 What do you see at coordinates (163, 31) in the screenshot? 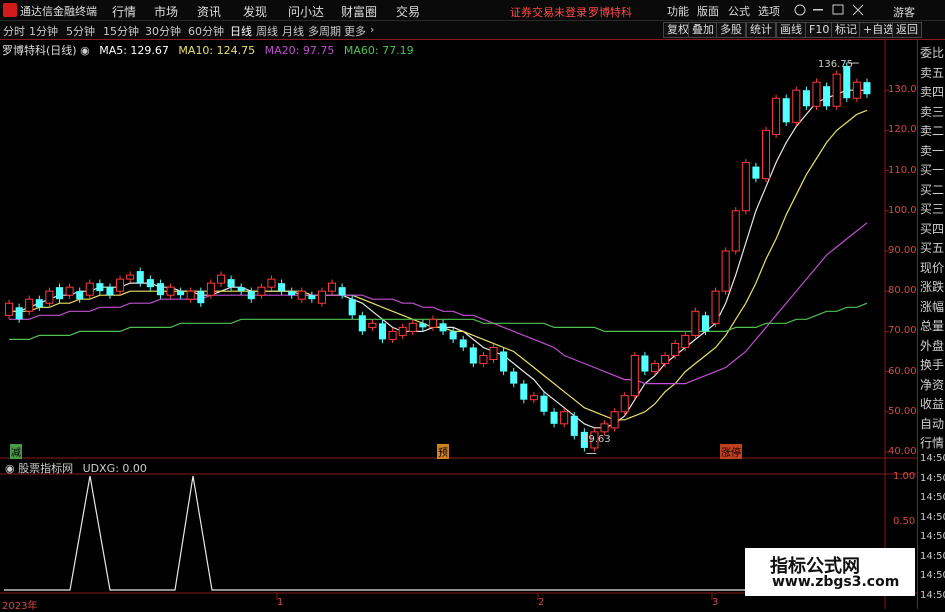
I see `period-30min: 30分钟` at bounding box center [163, 31].